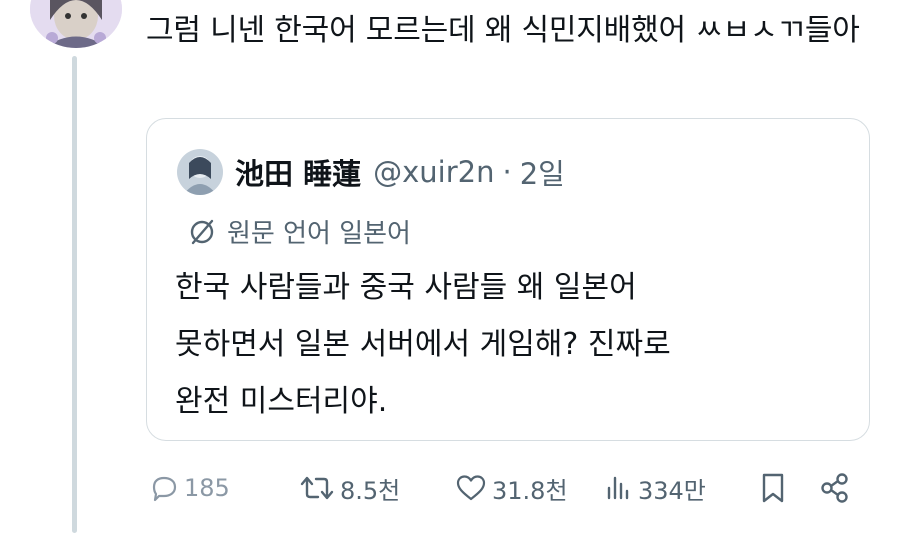 Image resolution: width=900 pixels, height=533 pixels. I want to click on views-button: 334만, so click(655, 488).